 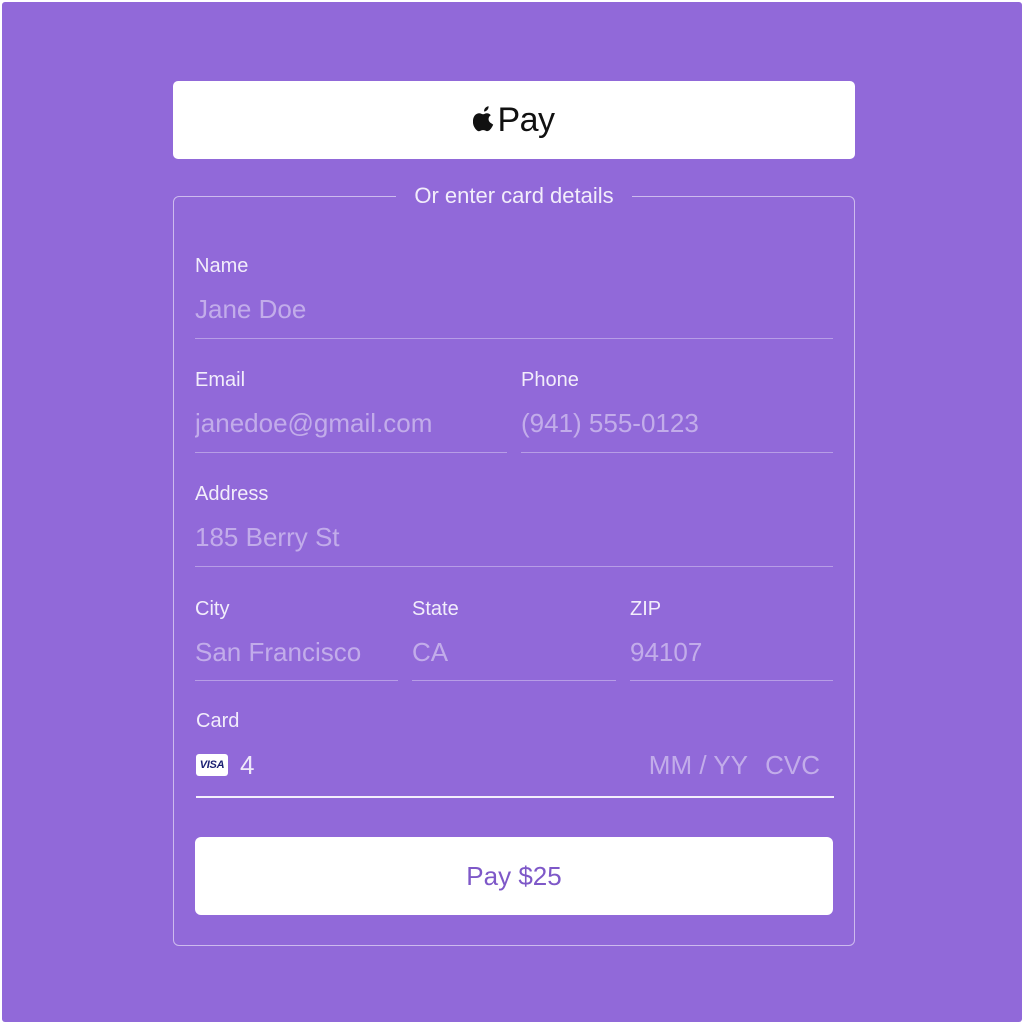 I want to click on city-input, so click(x=296, y=652).